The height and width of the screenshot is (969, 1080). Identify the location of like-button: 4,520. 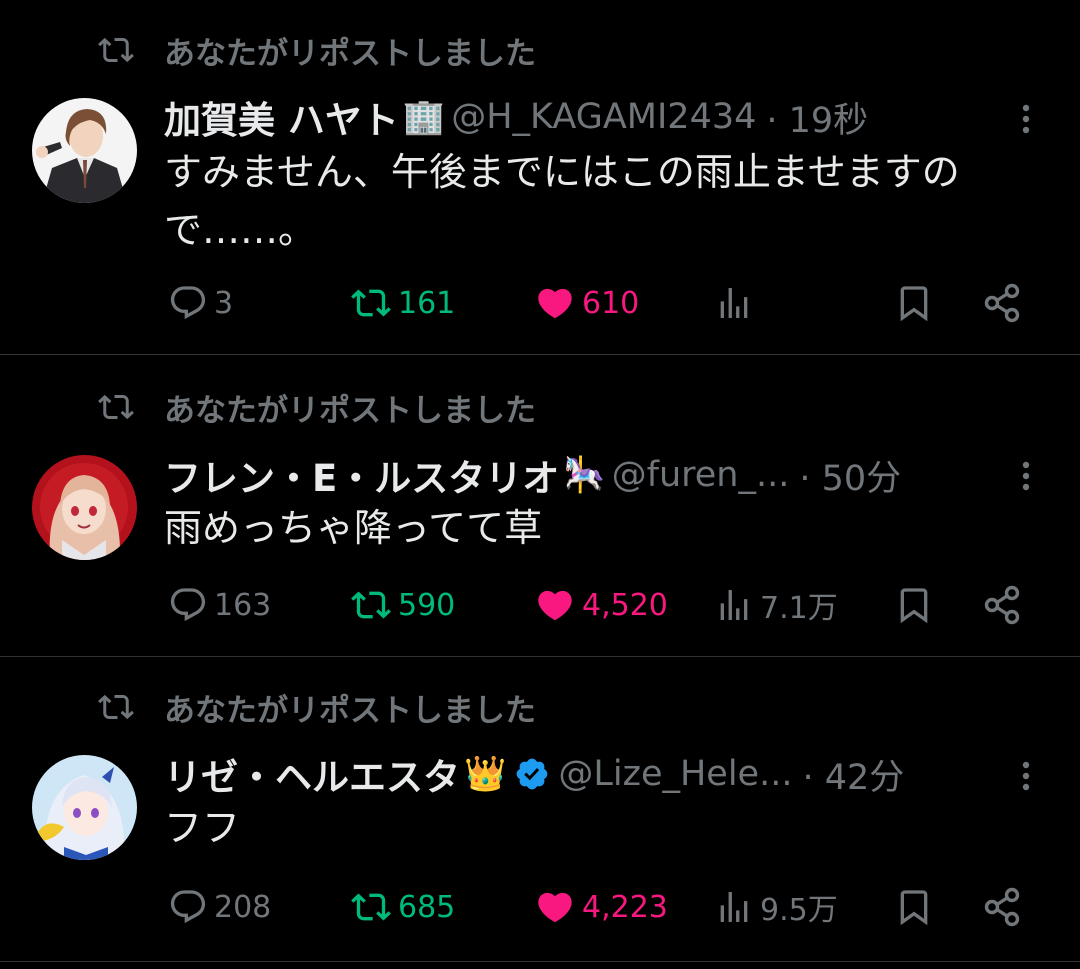
(601, 605).